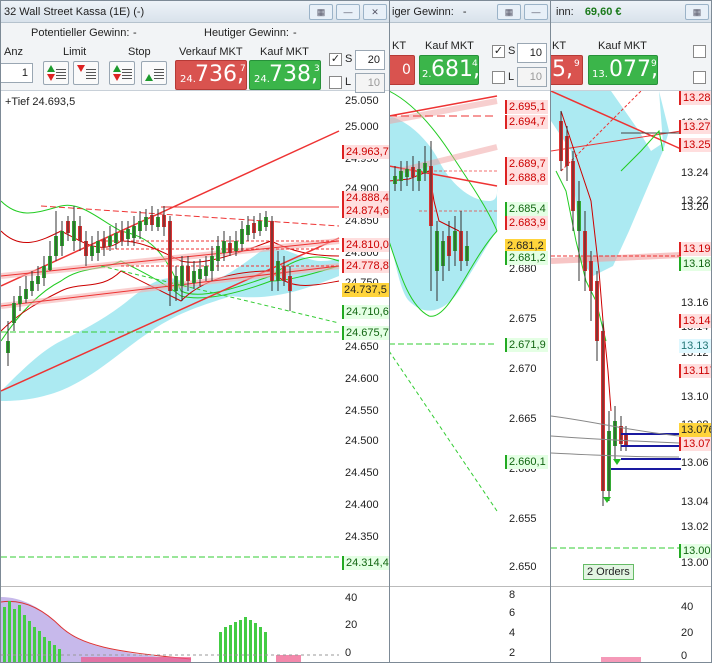 Image resolution: width=712 pixels, height=663 pixels. Describe the element at coordinates (526, 462) in the screenshot. I see `price-tag: 2.660,1` at that location.